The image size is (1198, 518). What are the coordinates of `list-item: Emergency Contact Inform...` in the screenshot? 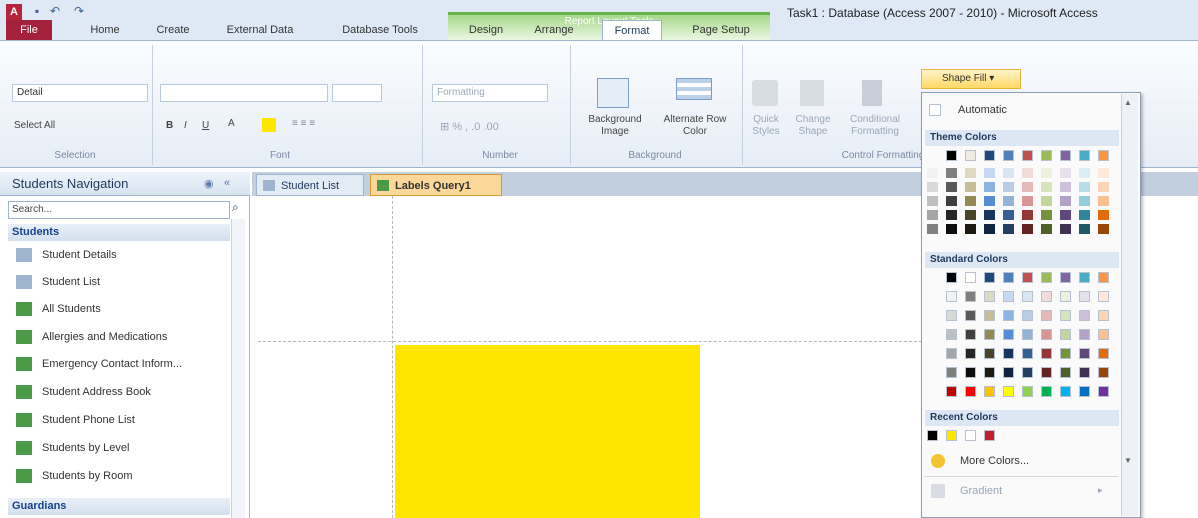 It's located at (122, 364).